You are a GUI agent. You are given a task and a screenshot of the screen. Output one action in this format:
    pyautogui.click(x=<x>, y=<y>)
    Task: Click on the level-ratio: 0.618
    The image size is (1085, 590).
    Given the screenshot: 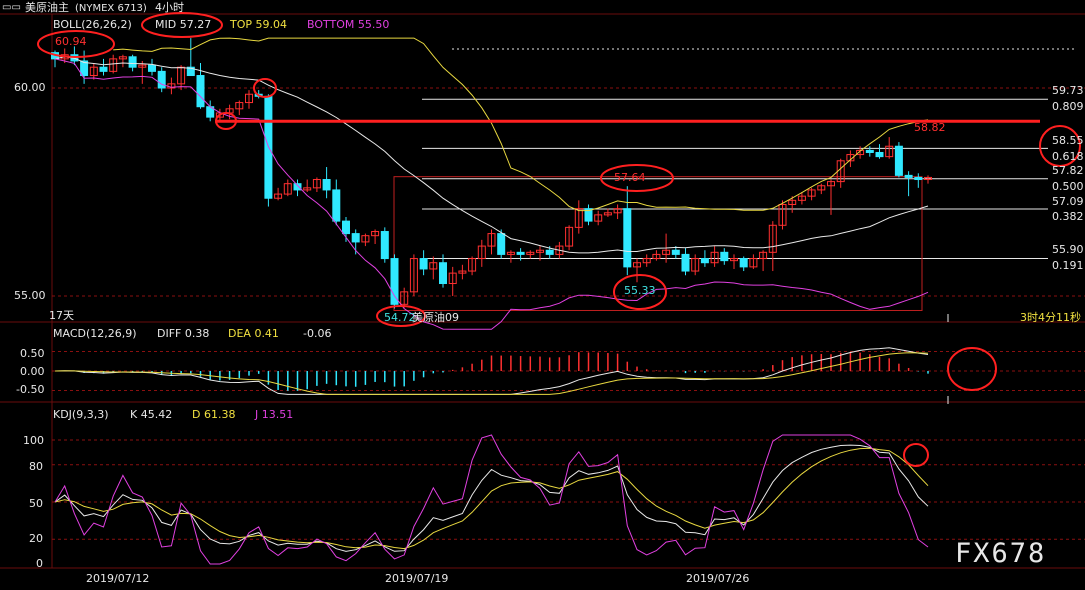 What is the action you would take?
    pyautogui.click(x=1068, y=156)
    